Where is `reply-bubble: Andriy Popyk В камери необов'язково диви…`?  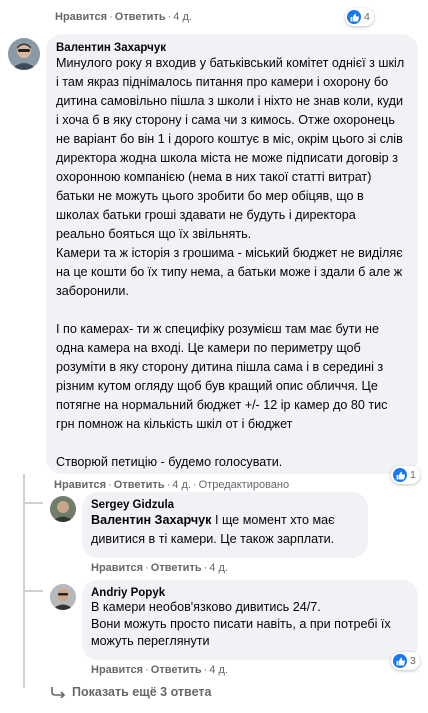
reply-bubble: Andriy Popyk В камери необов'язково диви… is located at coordinates (250, 620).